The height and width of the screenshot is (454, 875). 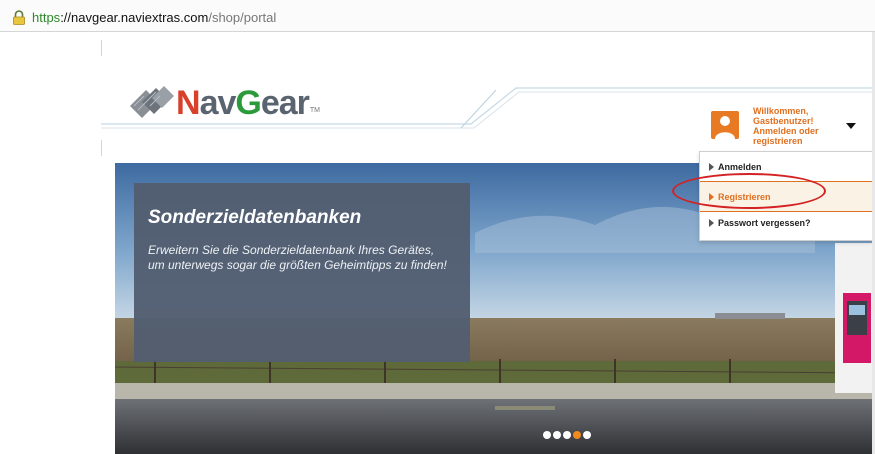 I want to click on menu-item-passwort-vergessen: Passwort vergessen?, so click(x=787, y=223).